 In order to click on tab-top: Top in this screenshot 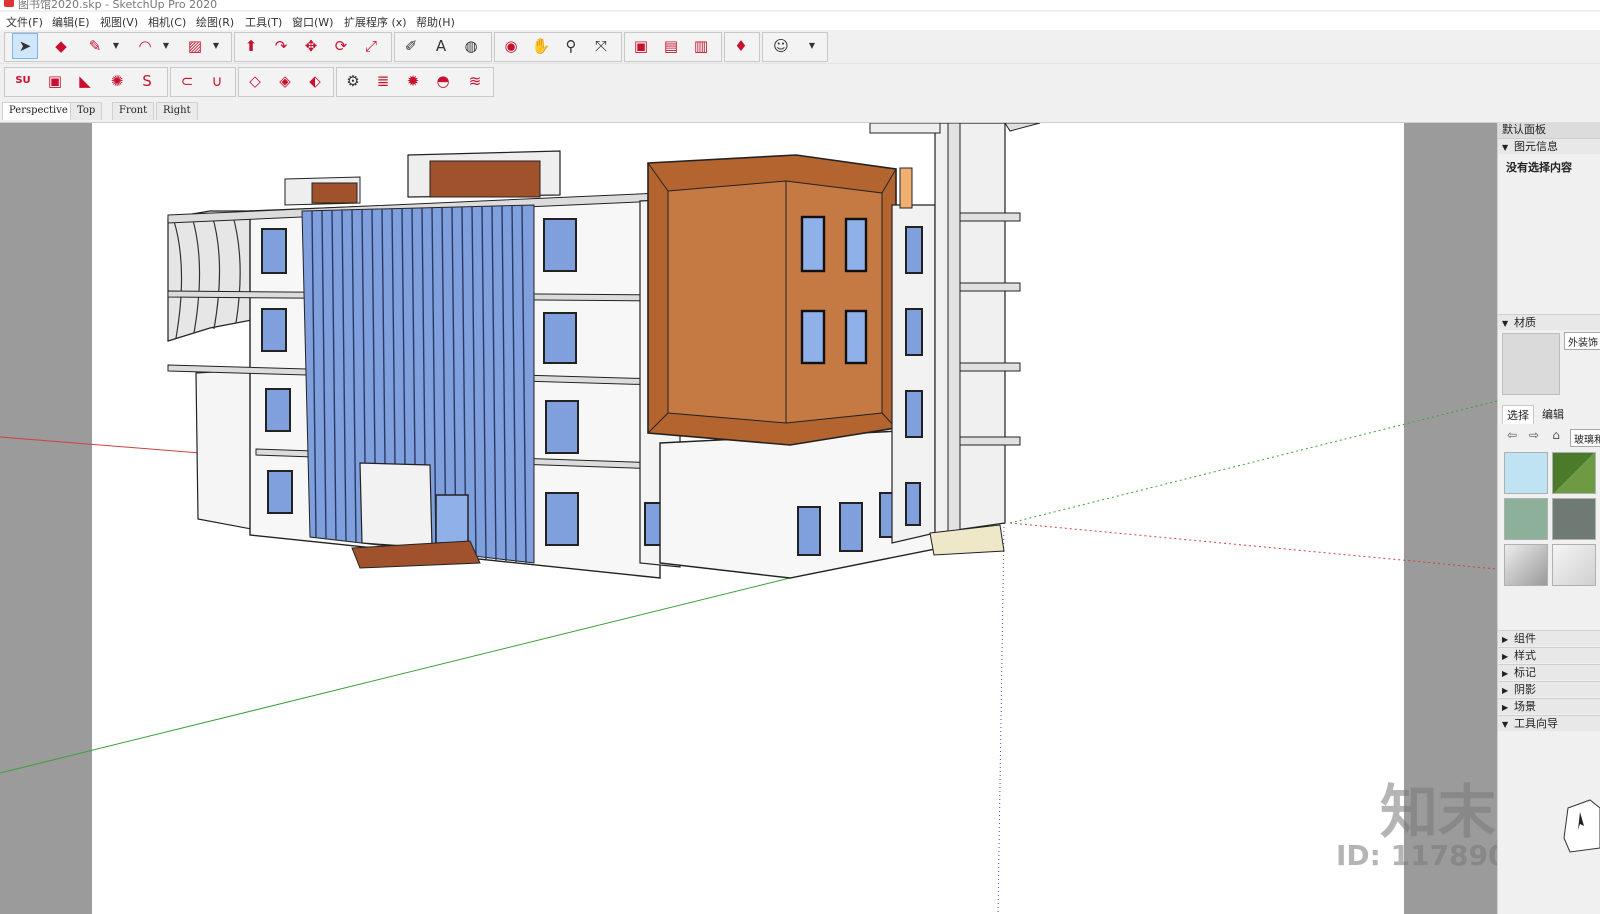, I will do `click(86, 111)`.